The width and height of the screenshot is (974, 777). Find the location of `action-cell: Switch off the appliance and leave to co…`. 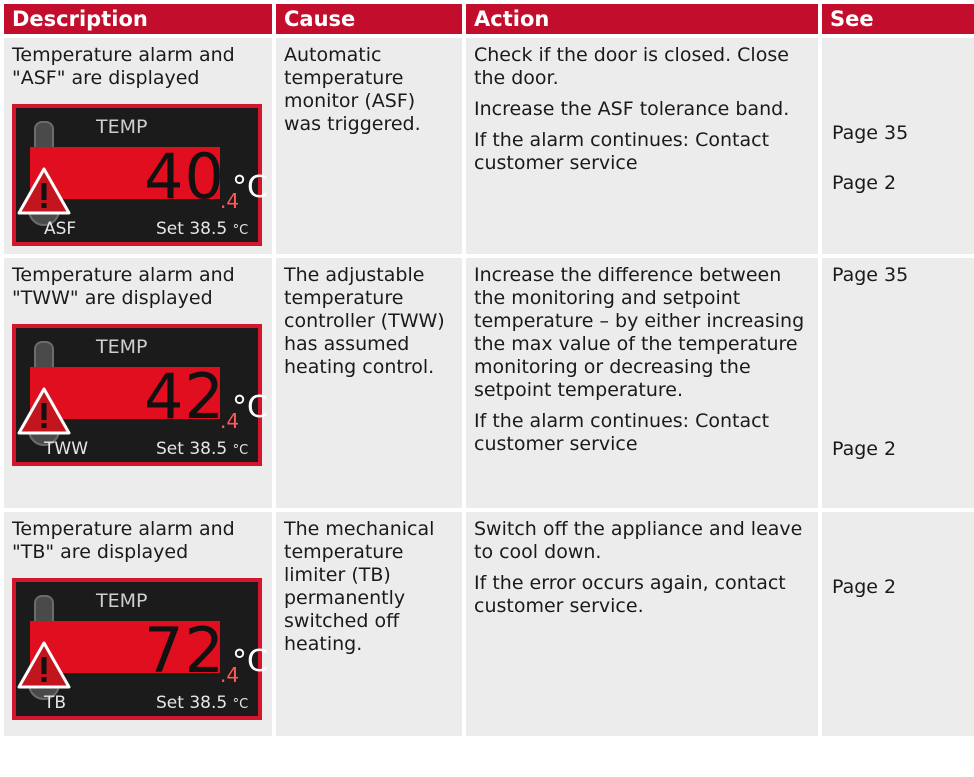

action-cell: Switch off the appliance and leave to co… is located at coordinates (642, 624).